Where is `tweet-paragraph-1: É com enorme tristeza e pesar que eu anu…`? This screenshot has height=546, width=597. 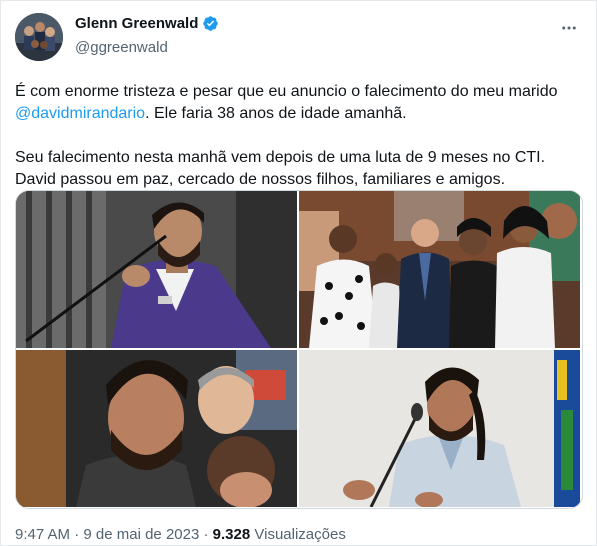 tweet-paragraph-1: É com enorme tristeza e pesar que eu anu… is located at coordinates (300, 103).